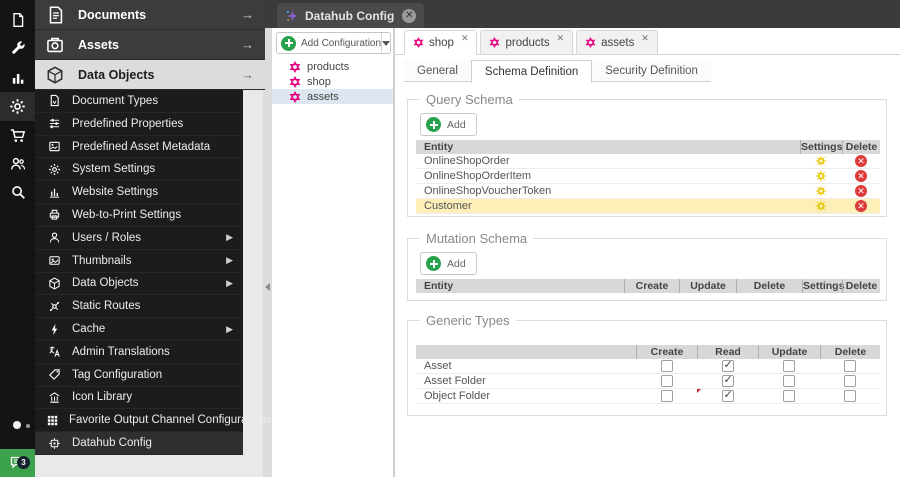  Describe the element at coordinates (267, 287) in the screenshot. I see `collapse-left-icon` at that location.